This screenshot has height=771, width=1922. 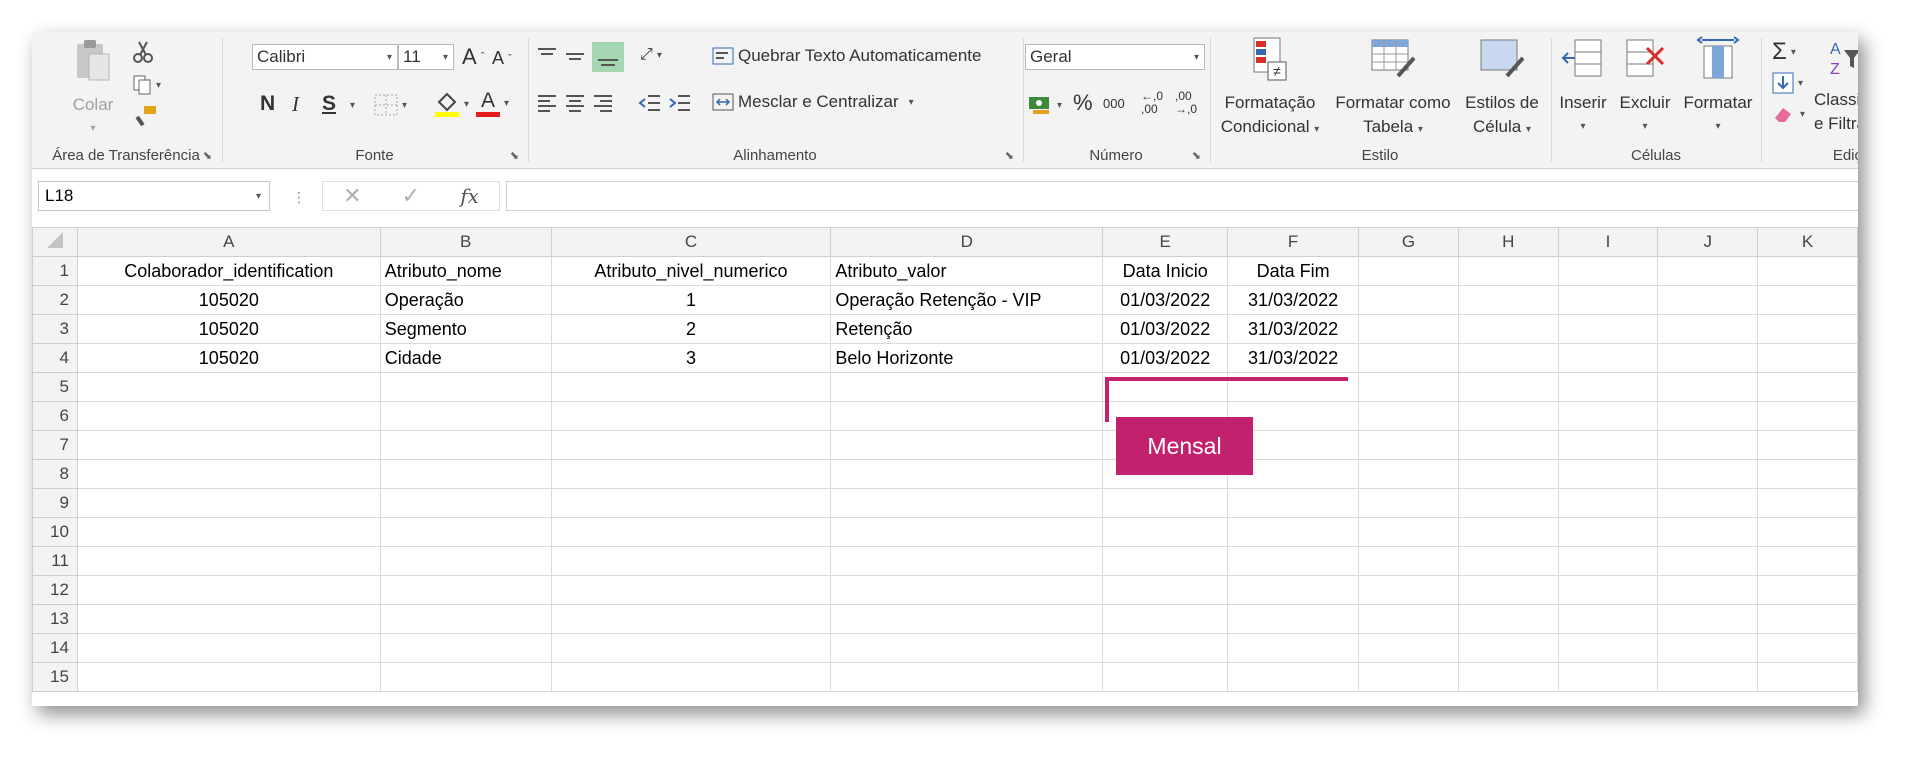 What do you see at coordinates (1293, 648) in the screenshot?
I see `cell-f14` at bounding box center [1293, 648].